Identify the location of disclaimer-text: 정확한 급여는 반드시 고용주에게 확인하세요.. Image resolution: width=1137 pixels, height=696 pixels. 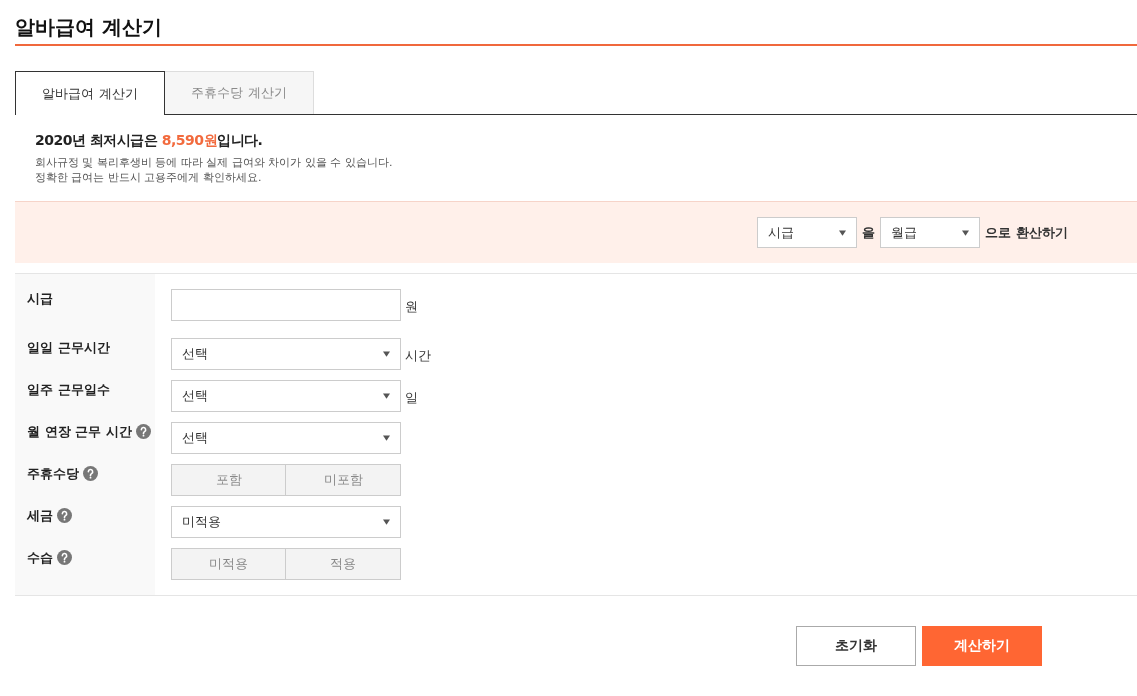
(148, 177).